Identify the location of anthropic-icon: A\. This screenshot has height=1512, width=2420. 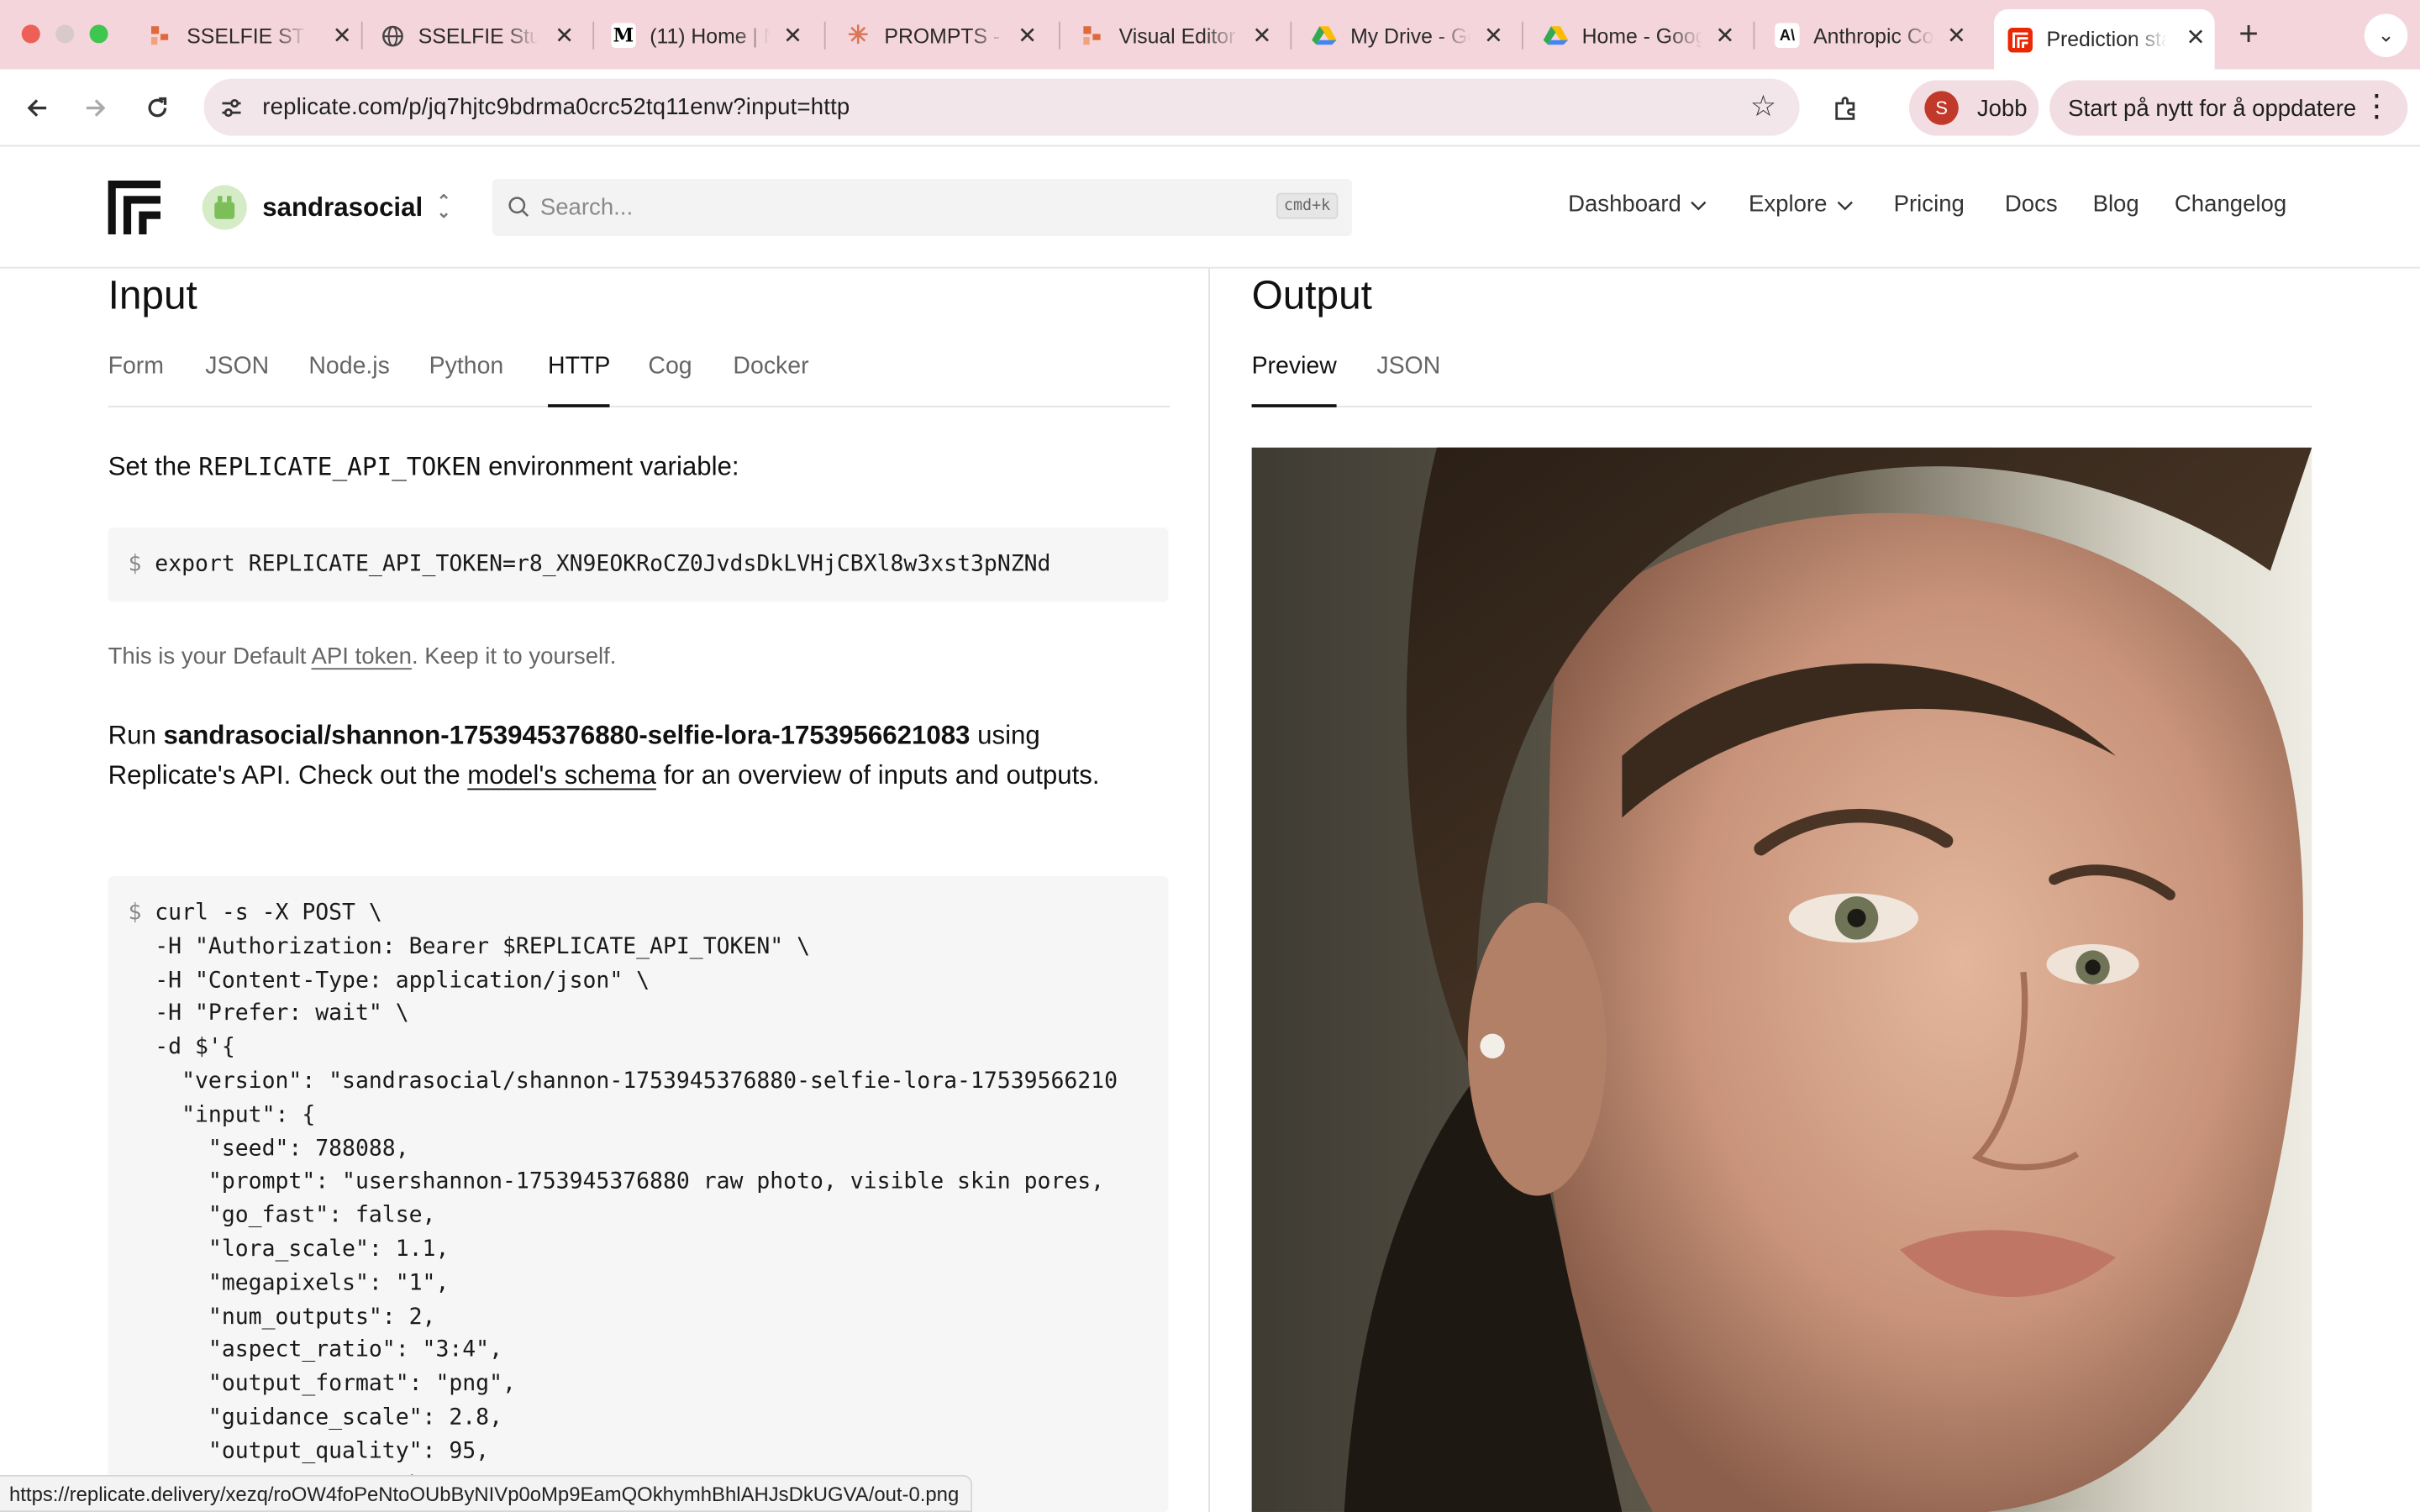
(1788, 35).